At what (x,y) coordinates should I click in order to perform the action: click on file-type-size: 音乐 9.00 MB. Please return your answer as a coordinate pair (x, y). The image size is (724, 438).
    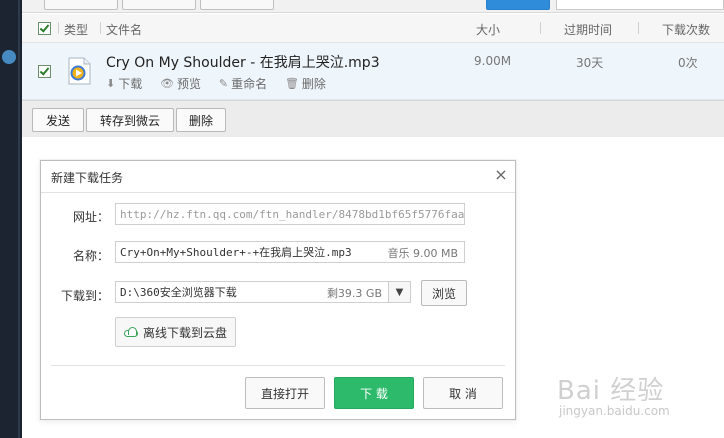
    Looking at the image, I should click on (422, 253).